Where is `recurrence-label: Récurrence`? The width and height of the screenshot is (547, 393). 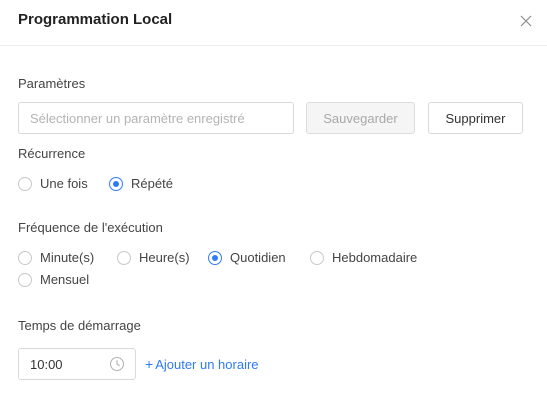
recurrence-label: Récurrence is located at coordinates (52, 153).